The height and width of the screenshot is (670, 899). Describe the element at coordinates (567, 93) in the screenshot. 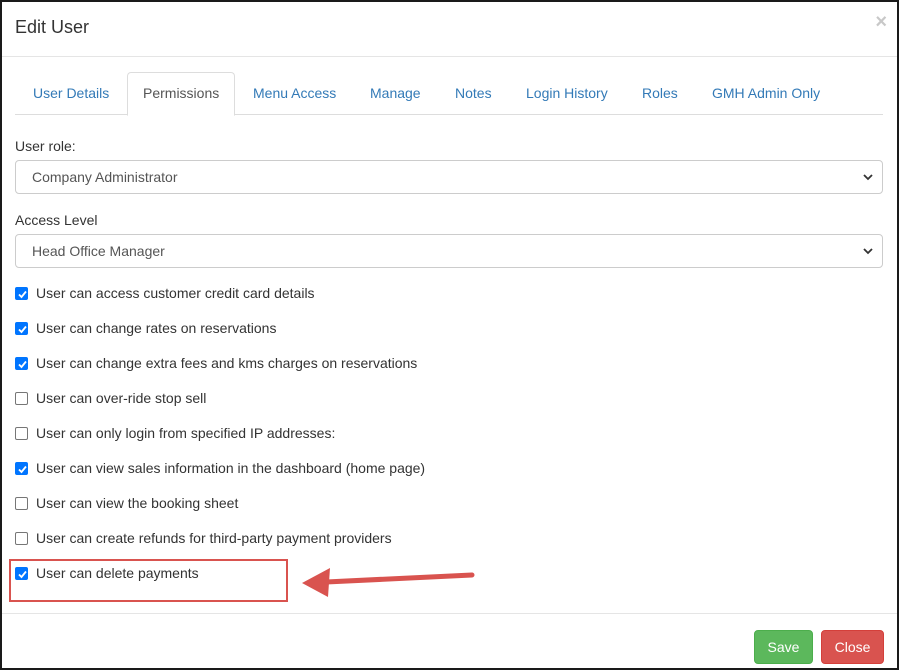

I see `tab-login-history: Login History` at that location.